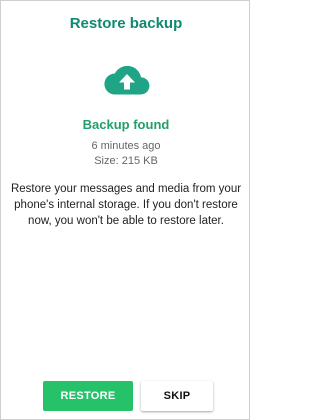 The height and width of the screenshot is (420, 320). Describe the element at coordinates (177, 396) in the screenshot. I see `skip-button: SKIP` at that location.